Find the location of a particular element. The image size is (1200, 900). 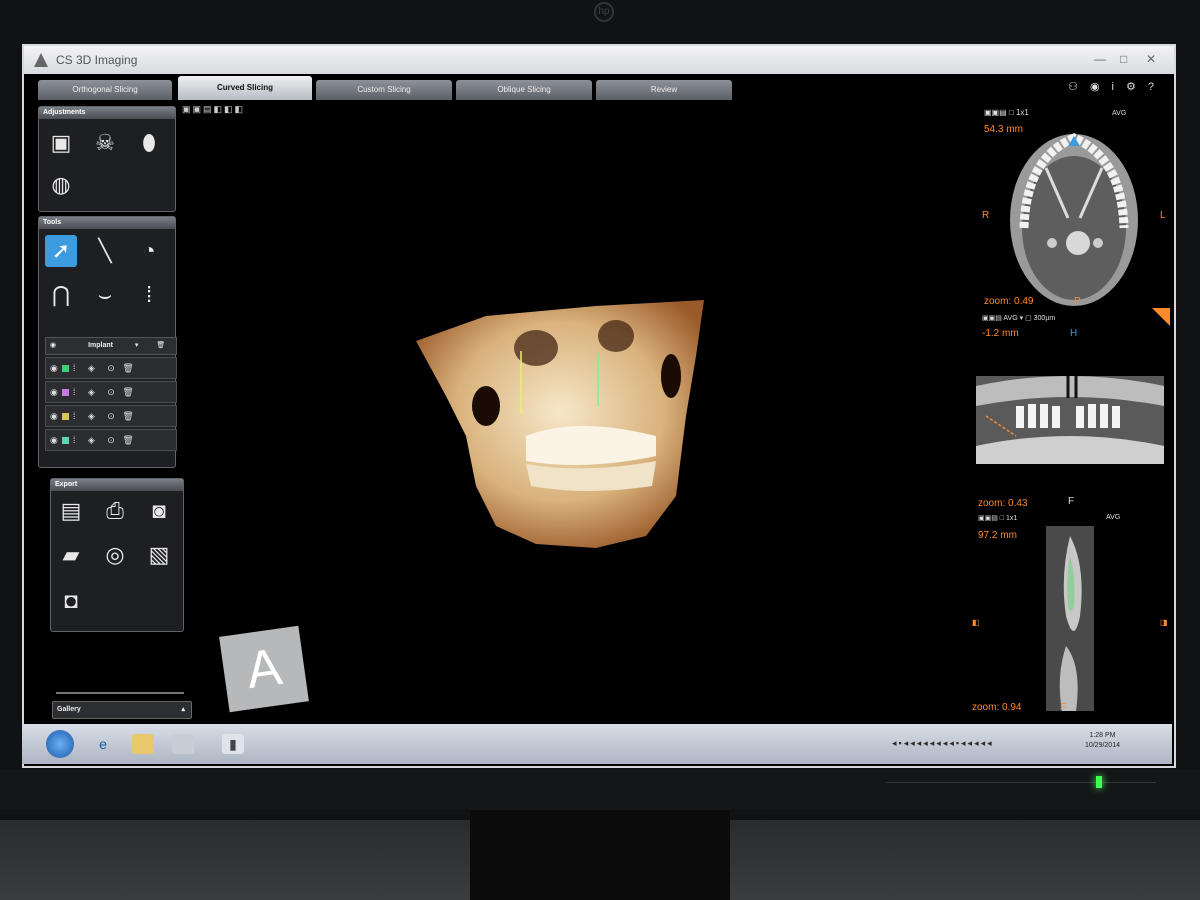

export-image-icon: ◘ is located at coordinates (71, 601).